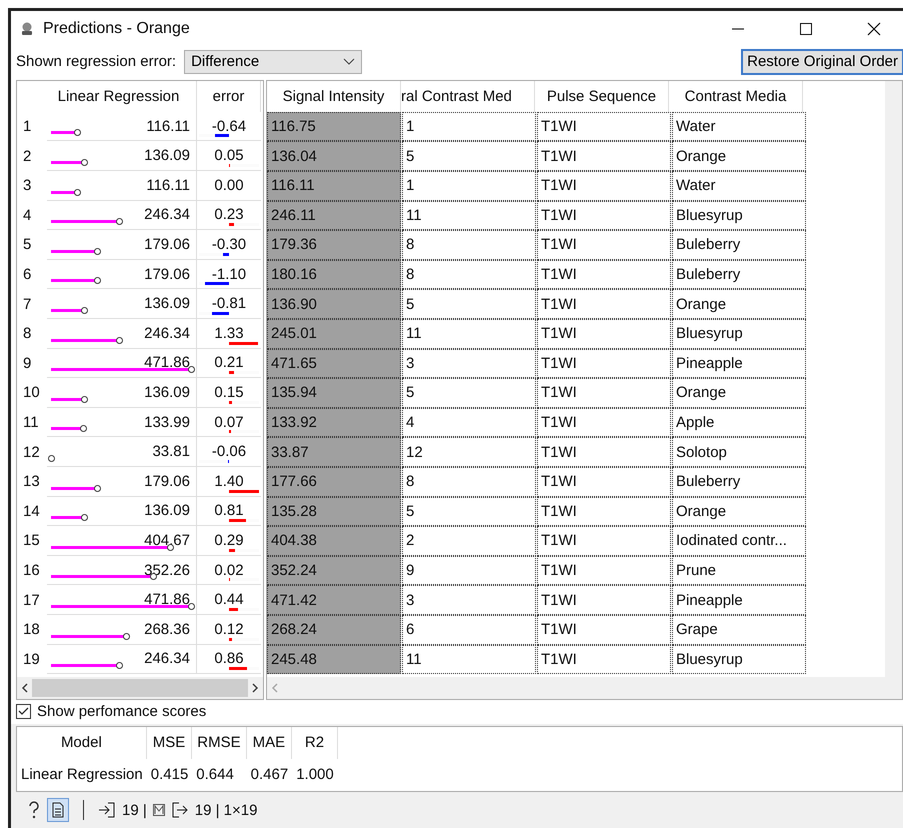 Image resolution: width=903 pixels, height=828 pixels. Describe the element at coordinates (334, 304) in the screenshot. I see `data-cell: 136.90` at that location.